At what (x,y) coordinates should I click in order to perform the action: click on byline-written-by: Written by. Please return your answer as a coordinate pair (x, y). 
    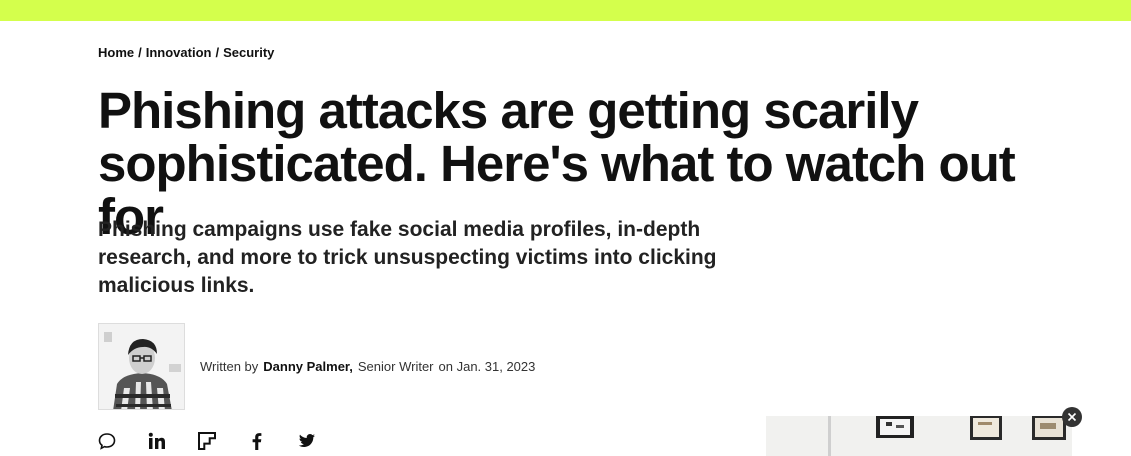
    Looking at the image, I should click on (229, 366).